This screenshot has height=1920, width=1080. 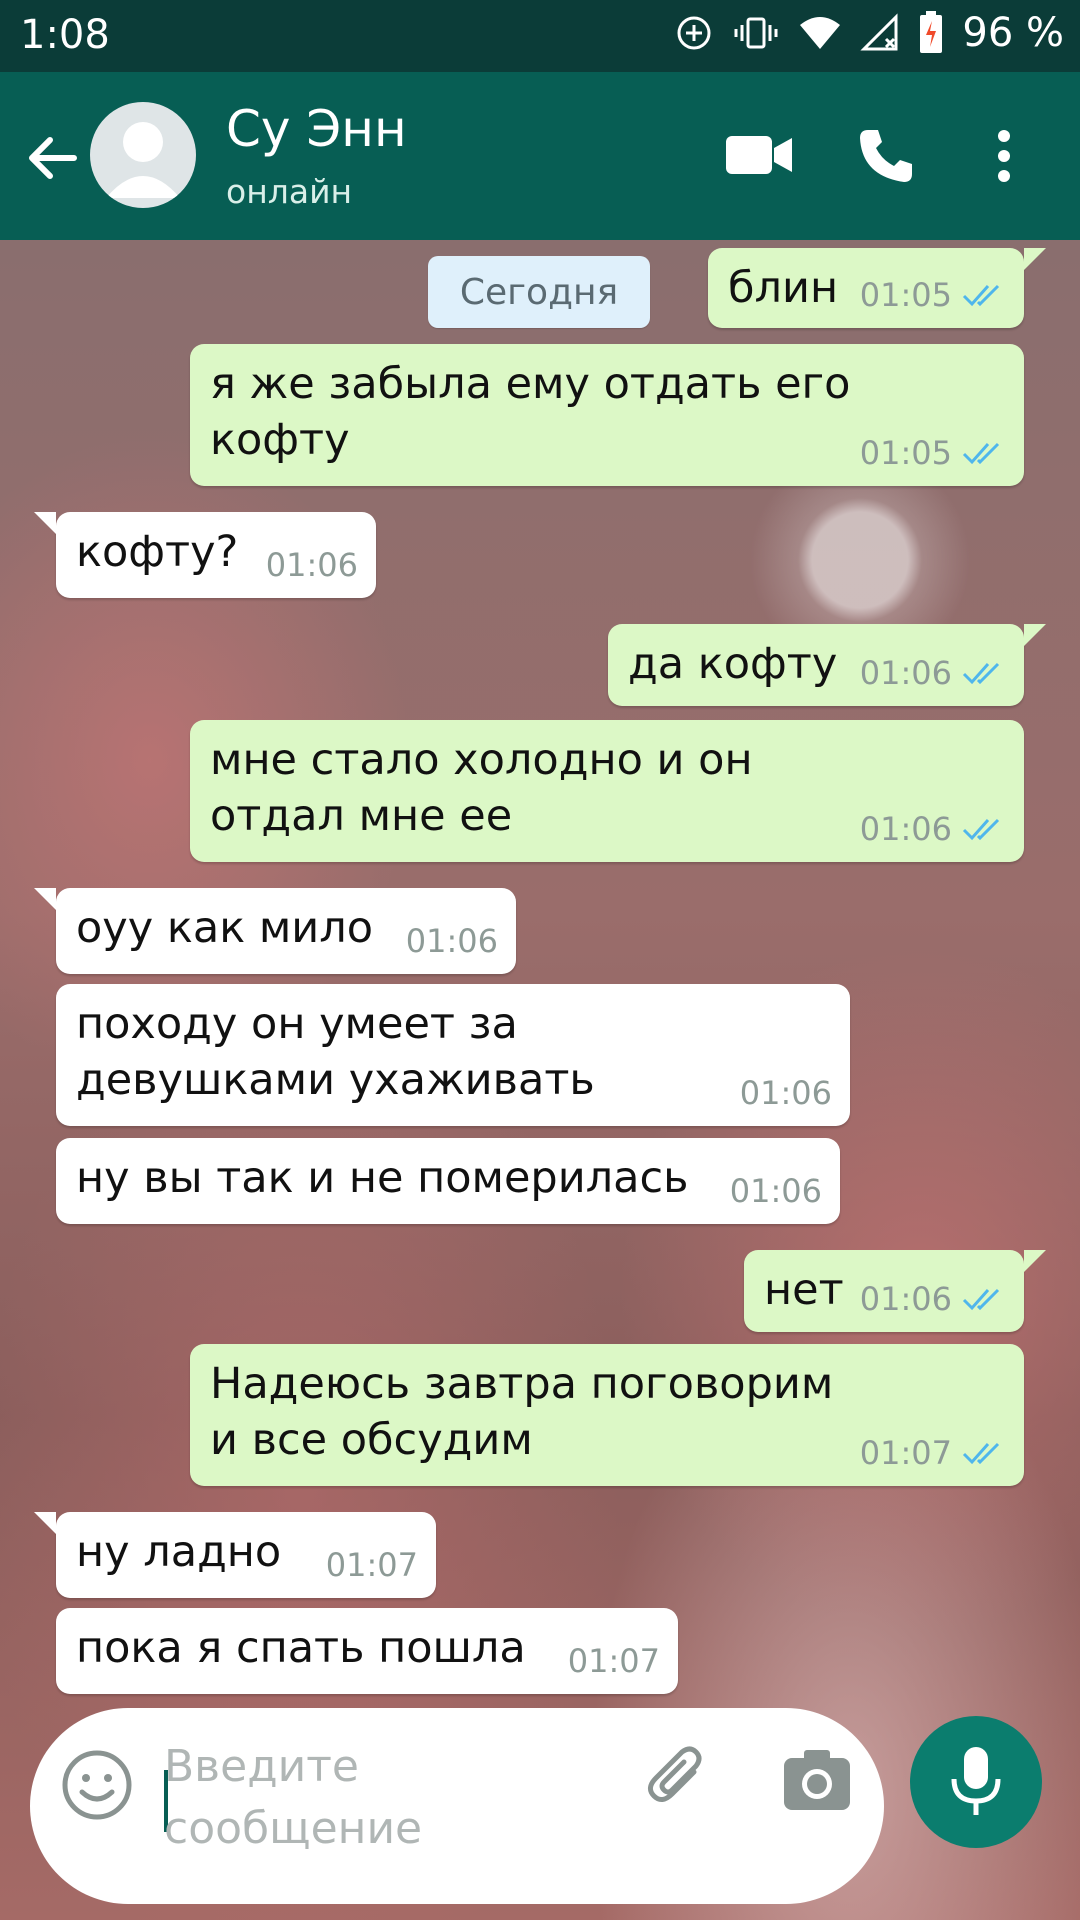 What do you see at coordinates (733, 664) in the screenshot?
I see `message-text: да кофту` at bounding box center [733, 664].